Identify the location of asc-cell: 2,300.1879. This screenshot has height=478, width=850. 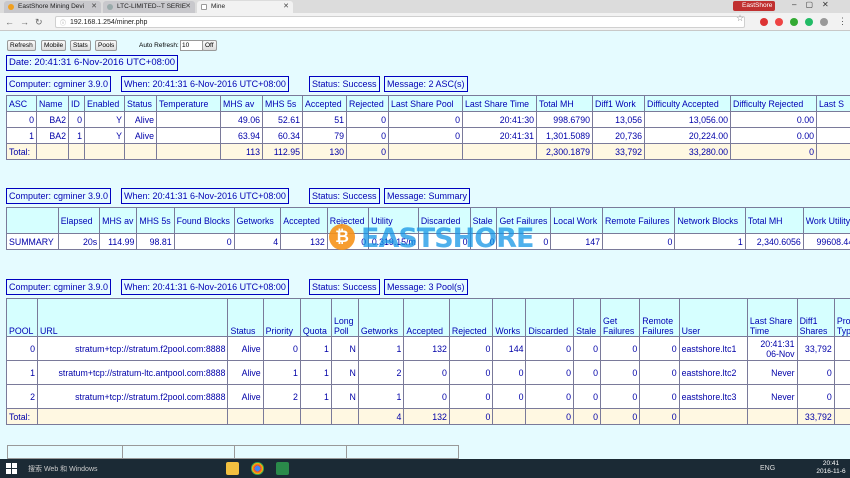
(564, 151).